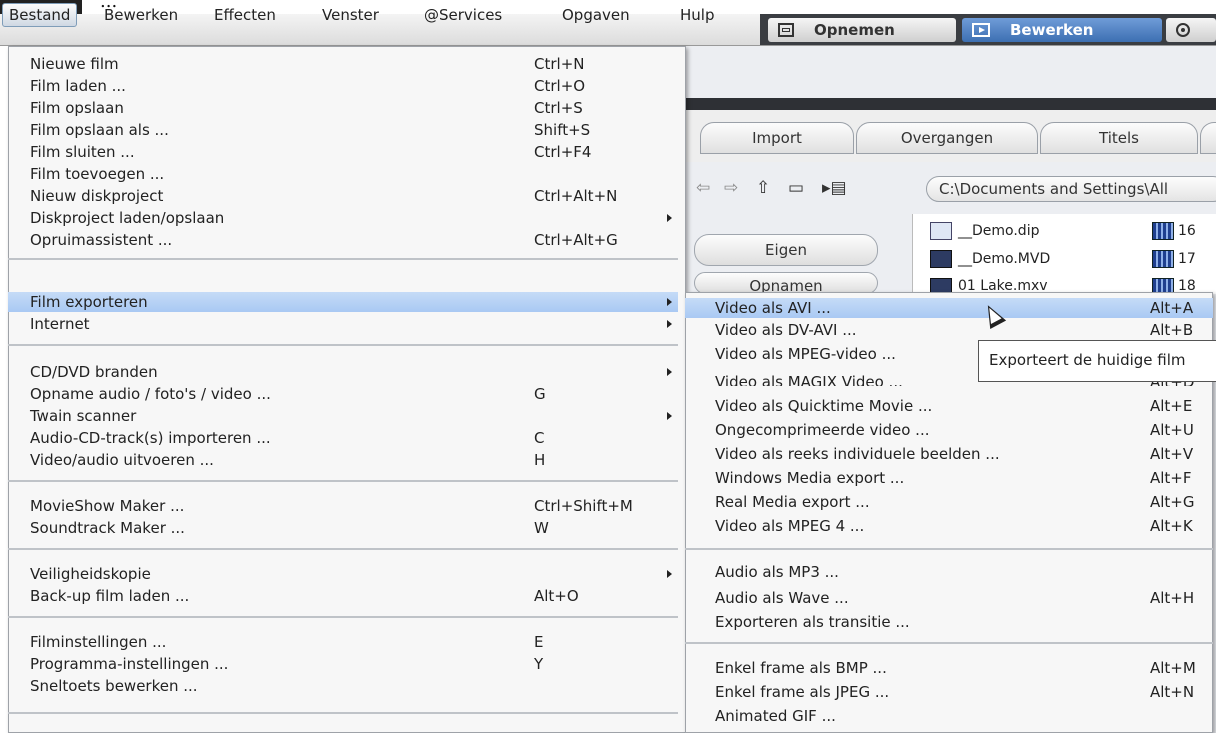  Describe the element at coordinates (786, 30) in the screenshot. I see `film-icon` at that location.